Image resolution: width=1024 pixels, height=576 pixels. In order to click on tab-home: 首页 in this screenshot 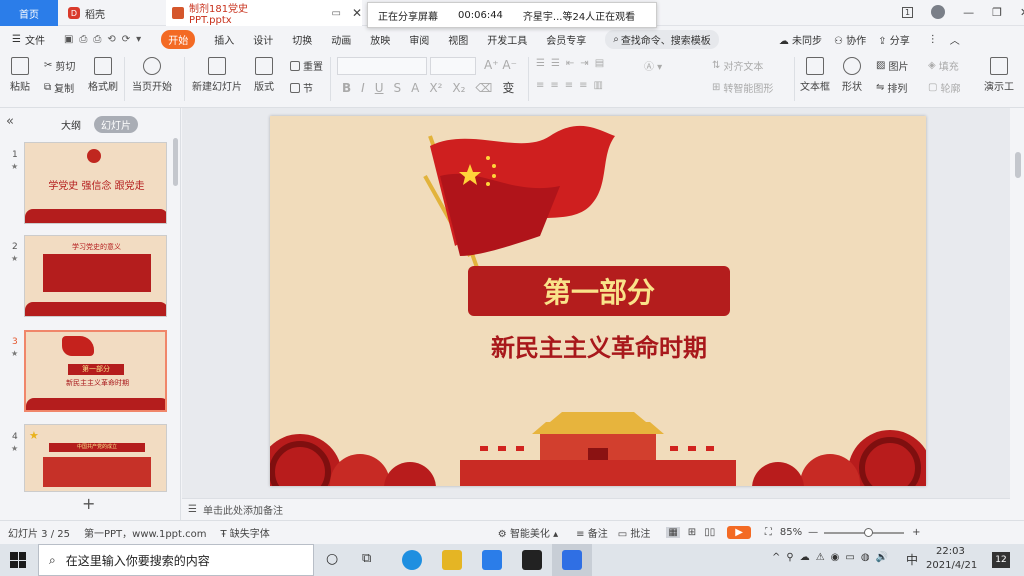, I will do `click(29, 13)`.